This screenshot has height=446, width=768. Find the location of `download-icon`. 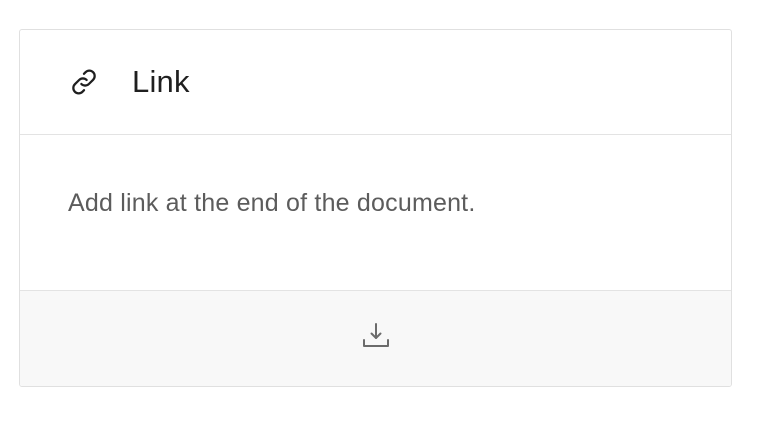

download-icon is located at coordinates (376, 338).